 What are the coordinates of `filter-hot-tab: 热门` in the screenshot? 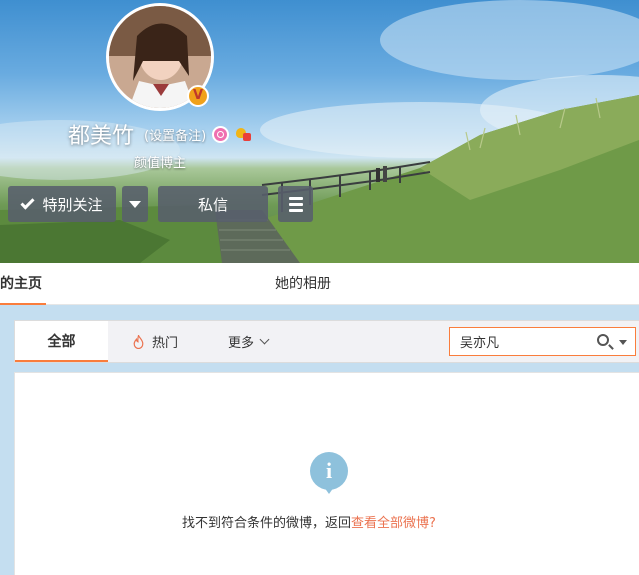 It's located at (155, 341).